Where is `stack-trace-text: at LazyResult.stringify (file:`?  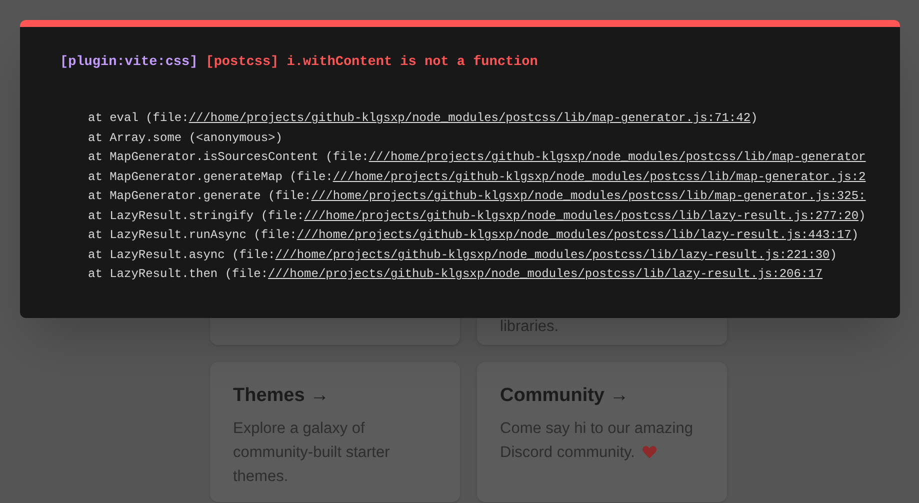
stack-trace-text: at LazyResult.stringify (file: is located at coordinates (196, 216).